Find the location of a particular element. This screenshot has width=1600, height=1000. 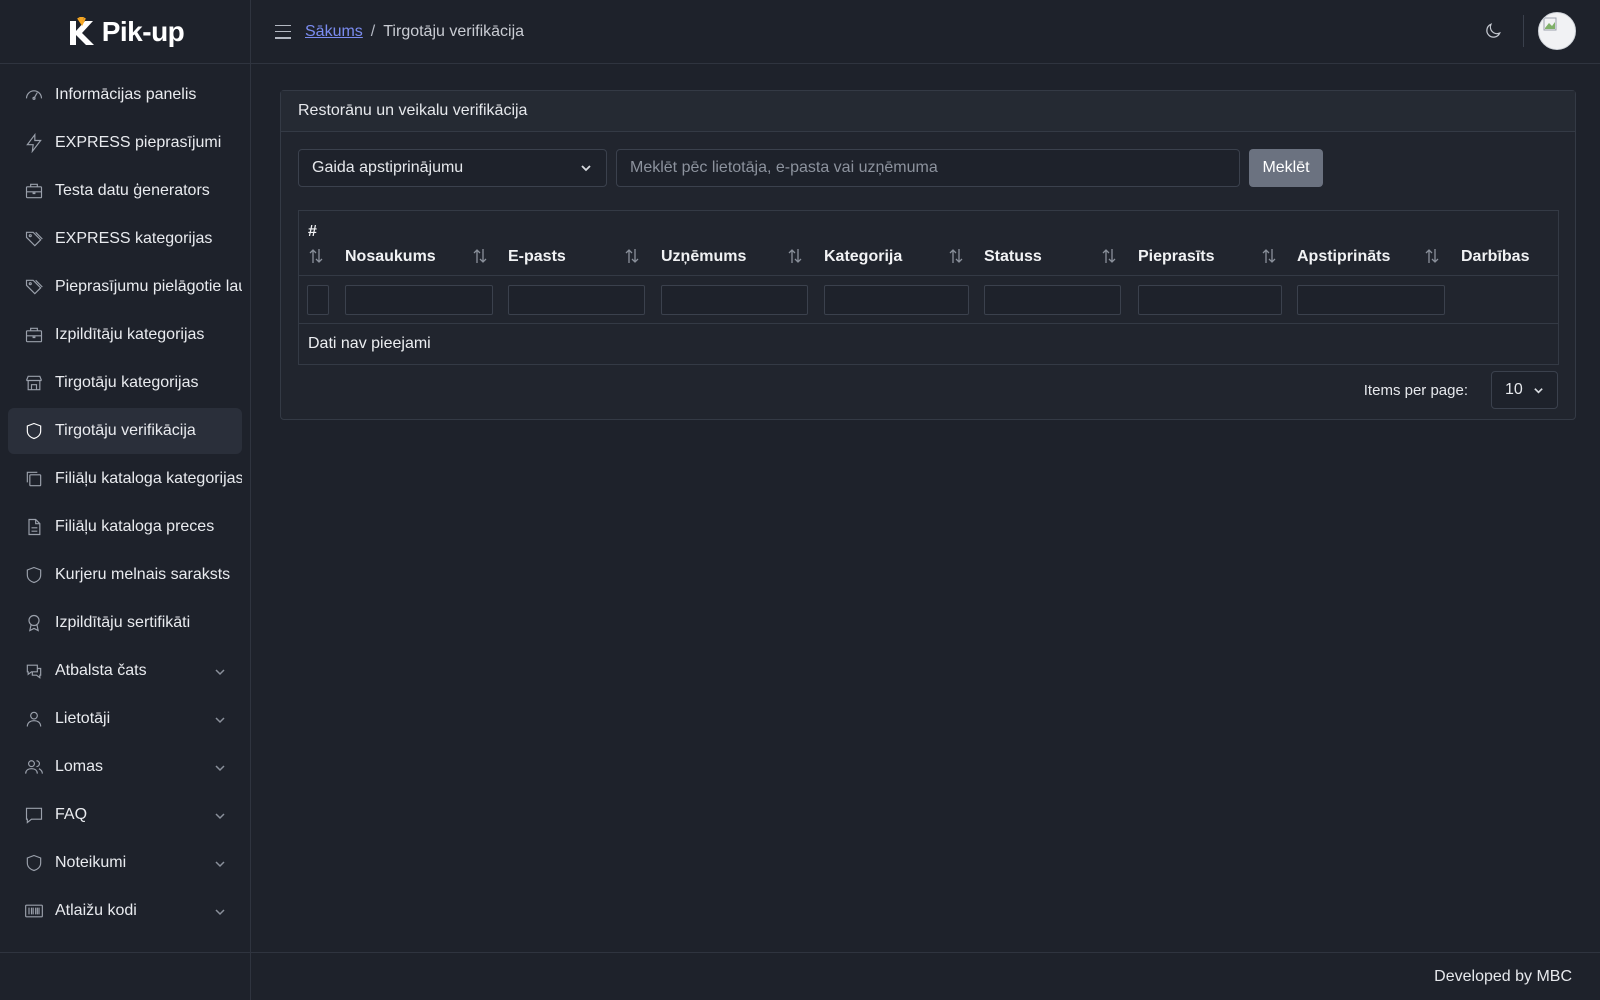

sidebar-item: Filiāļu kataloga kategorijas is located at coordinates (125, 479).